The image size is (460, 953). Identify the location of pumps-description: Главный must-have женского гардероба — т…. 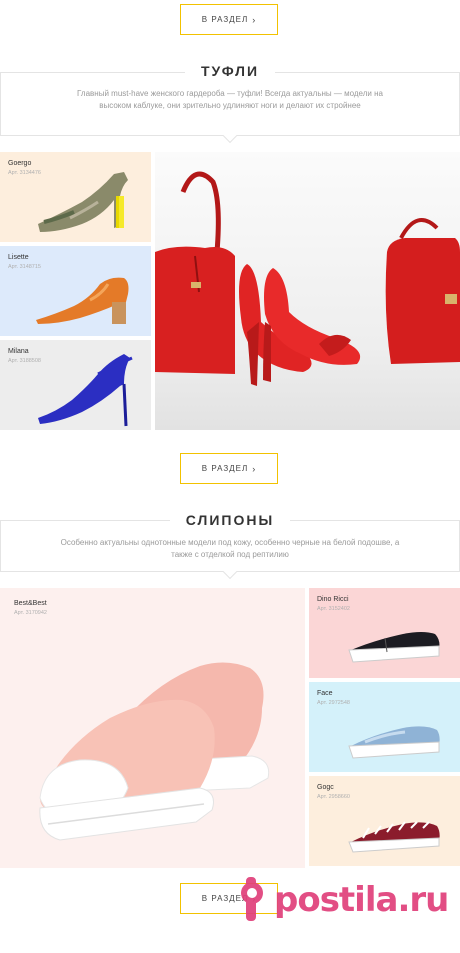
(230, 99).